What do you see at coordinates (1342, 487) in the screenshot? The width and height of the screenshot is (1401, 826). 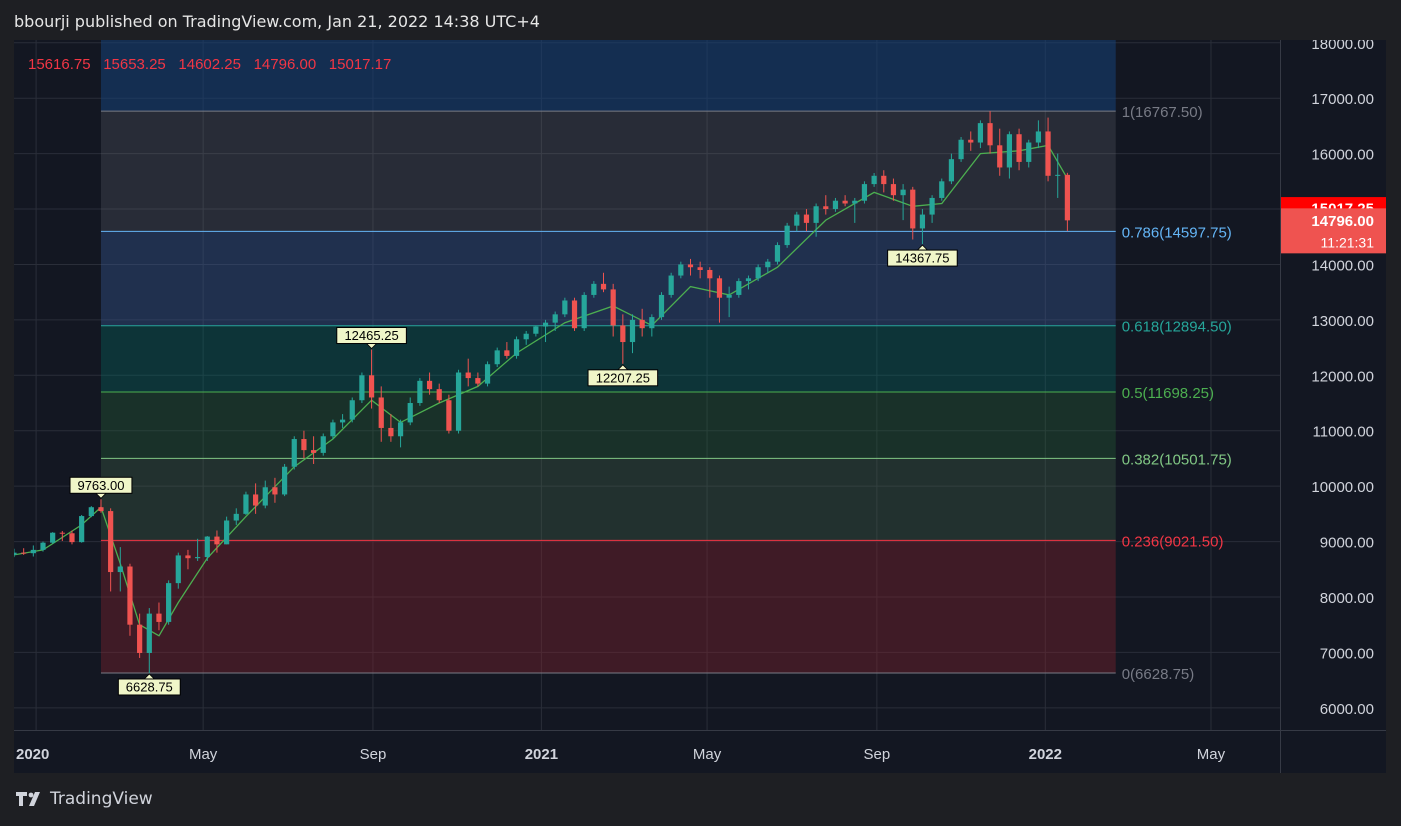 I see `price-tick-label: 10000.00` at bounding box center [1342, 487].